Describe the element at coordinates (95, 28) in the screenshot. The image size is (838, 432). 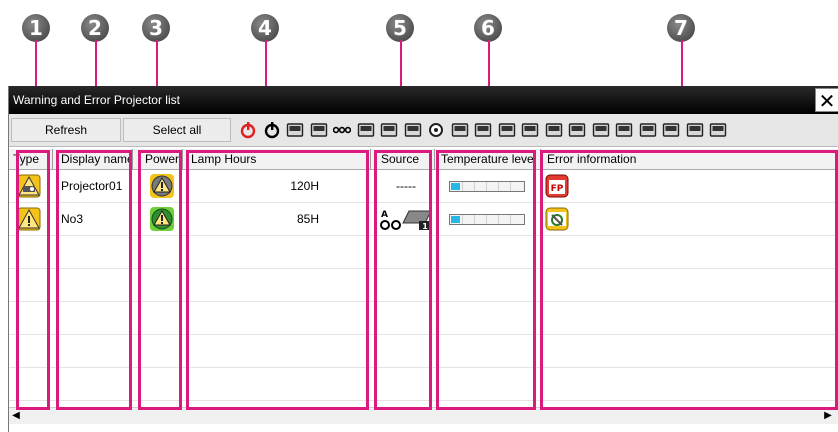
I see `callout-2: 2` at that location.